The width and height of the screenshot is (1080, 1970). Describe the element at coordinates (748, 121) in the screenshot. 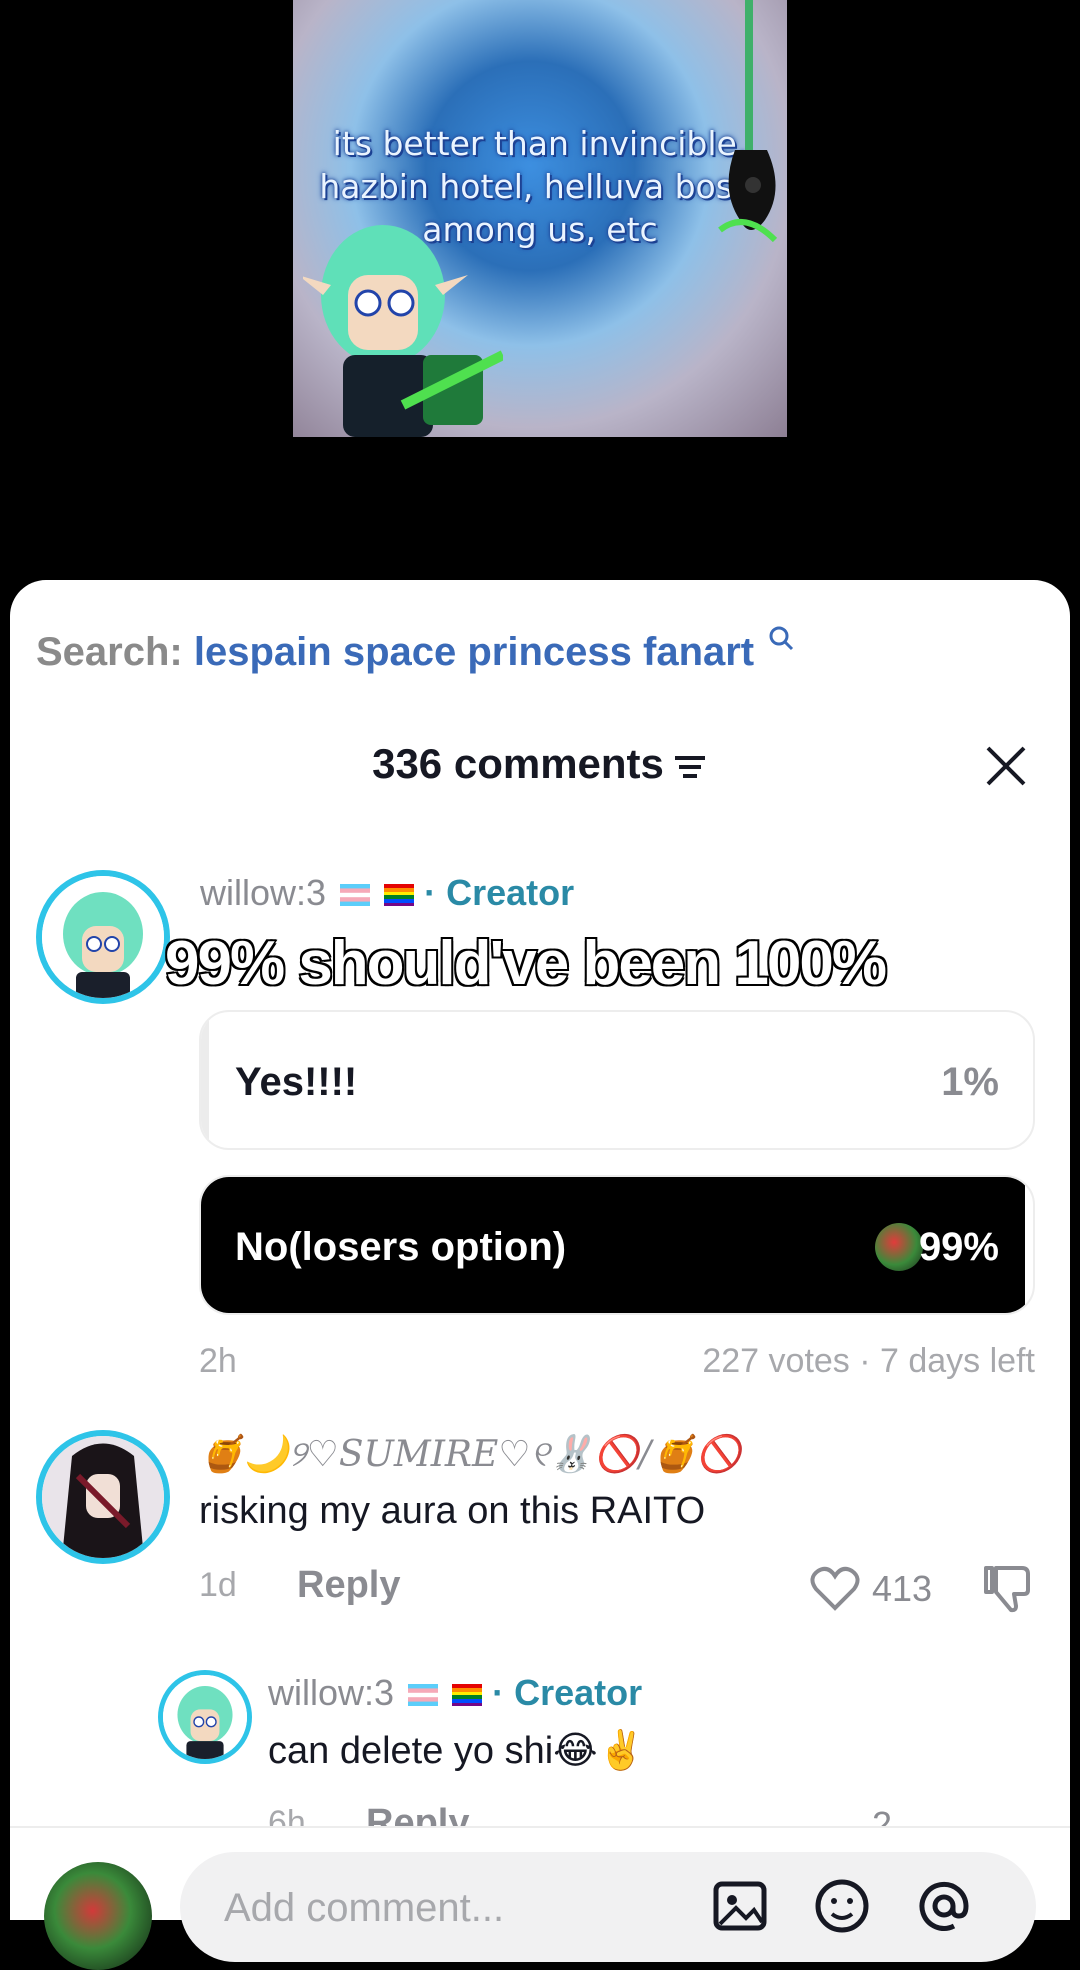

I see `guitar-illustration` at that location.